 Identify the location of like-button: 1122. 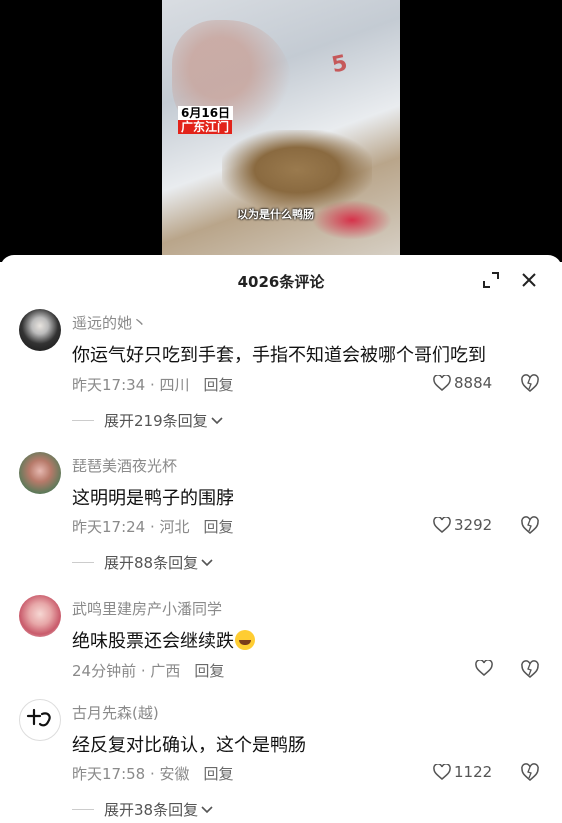
(462, 772).